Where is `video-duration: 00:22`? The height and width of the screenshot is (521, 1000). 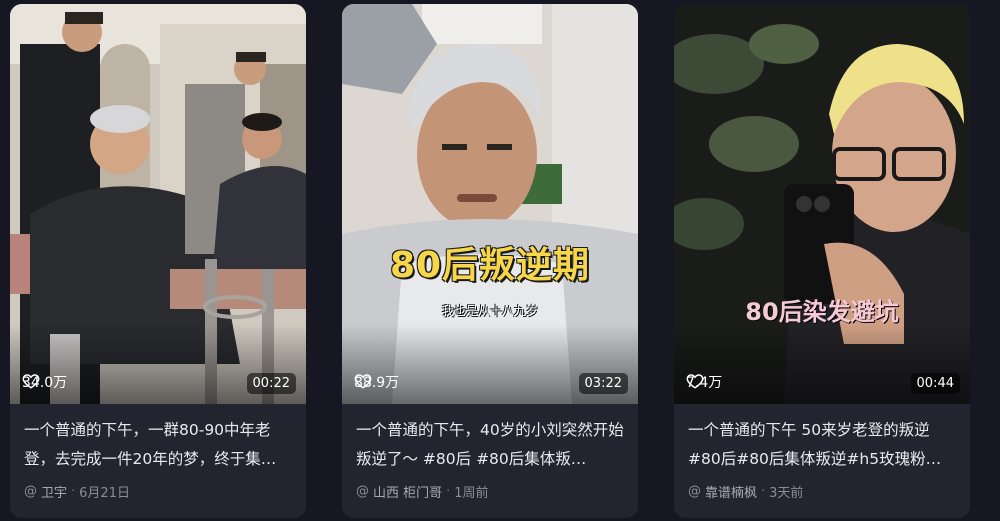 video-duration: 00:22 is located at coordinates (271, 383).